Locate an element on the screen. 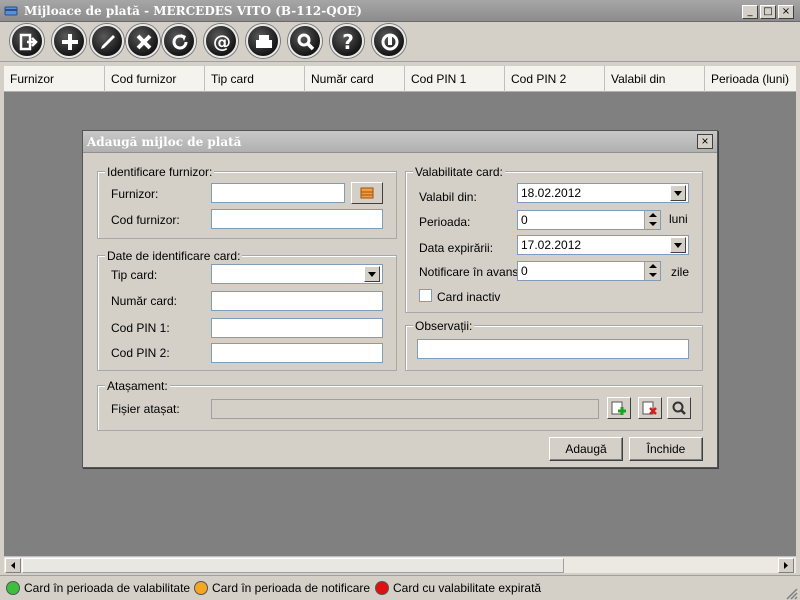 The height and width of the screenshot is (600, 800). expiry-datepicker: 17.02.2012 is located at coordinates (603, 245).